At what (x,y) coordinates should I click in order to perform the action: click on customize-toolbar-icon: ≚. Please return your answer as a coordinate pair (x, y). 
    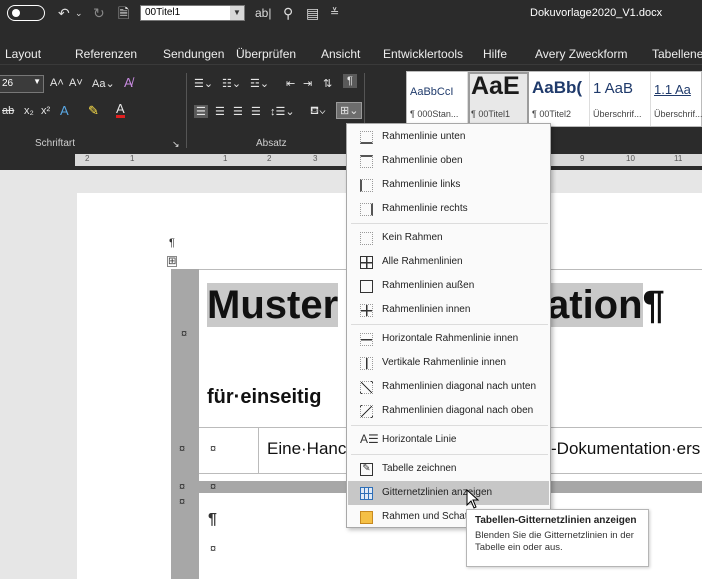
    Looking at the image, I should click on (334, 13).